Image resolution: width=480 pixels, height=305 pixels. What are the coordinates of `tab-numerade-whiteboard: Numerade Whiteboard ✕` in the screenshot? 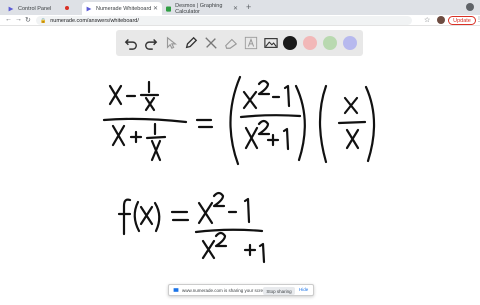 It's located at (122, 8).